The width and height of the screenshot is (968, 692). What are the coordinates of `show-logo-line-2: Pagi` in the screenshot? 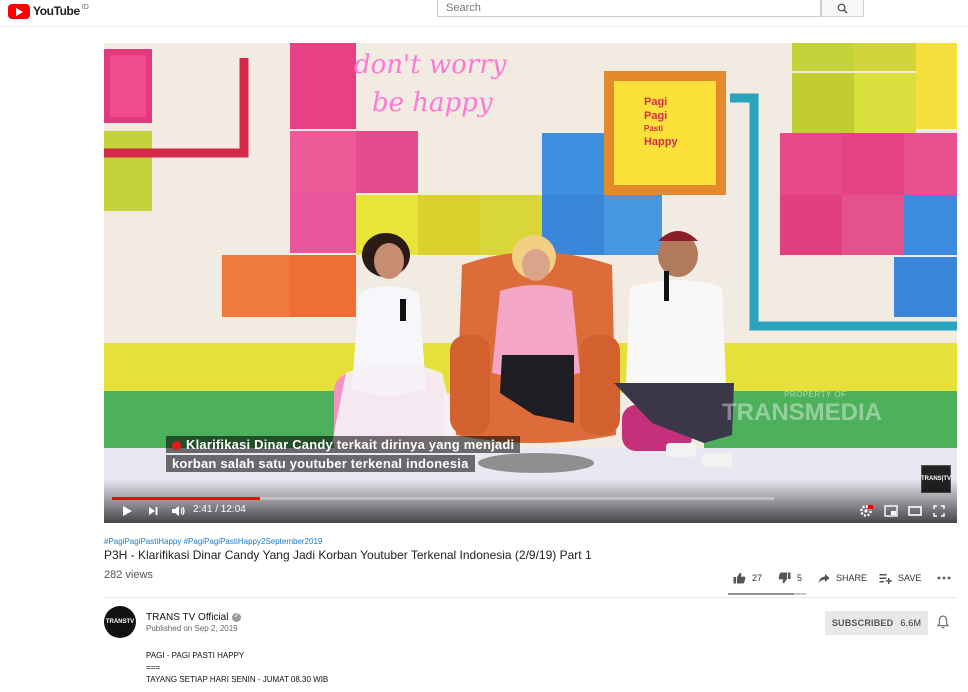 It's located at (655, 116).